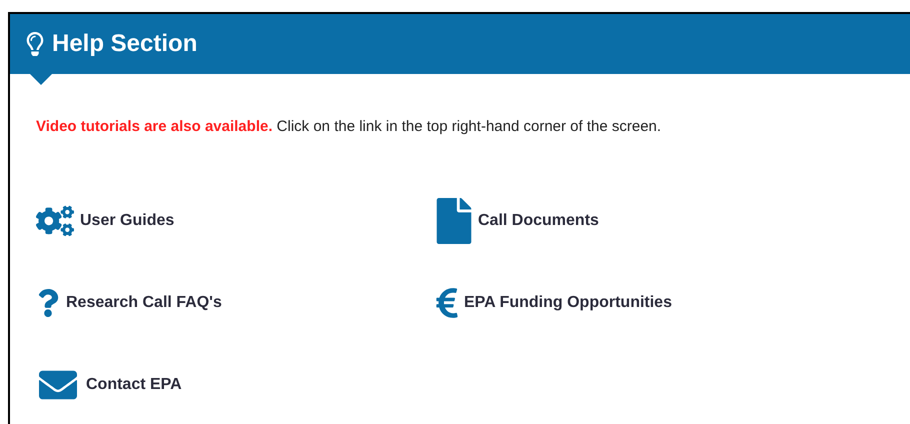 The width and height of the screenshot is (910, 424). I want to click on question-mark-icon, so click(48, 302).